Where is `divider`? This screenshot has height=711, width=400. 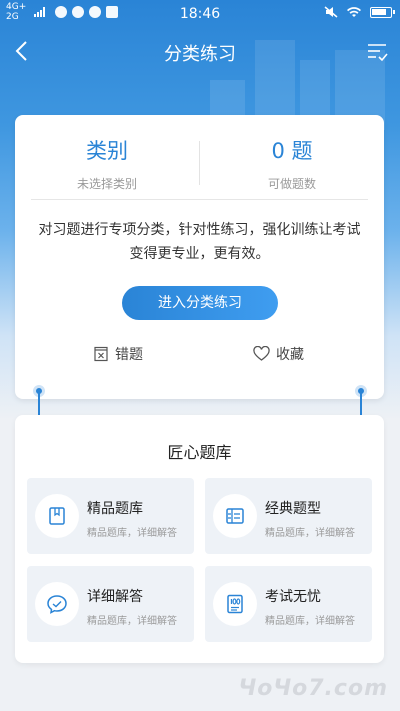
divider is located at coordinates (199, 199).